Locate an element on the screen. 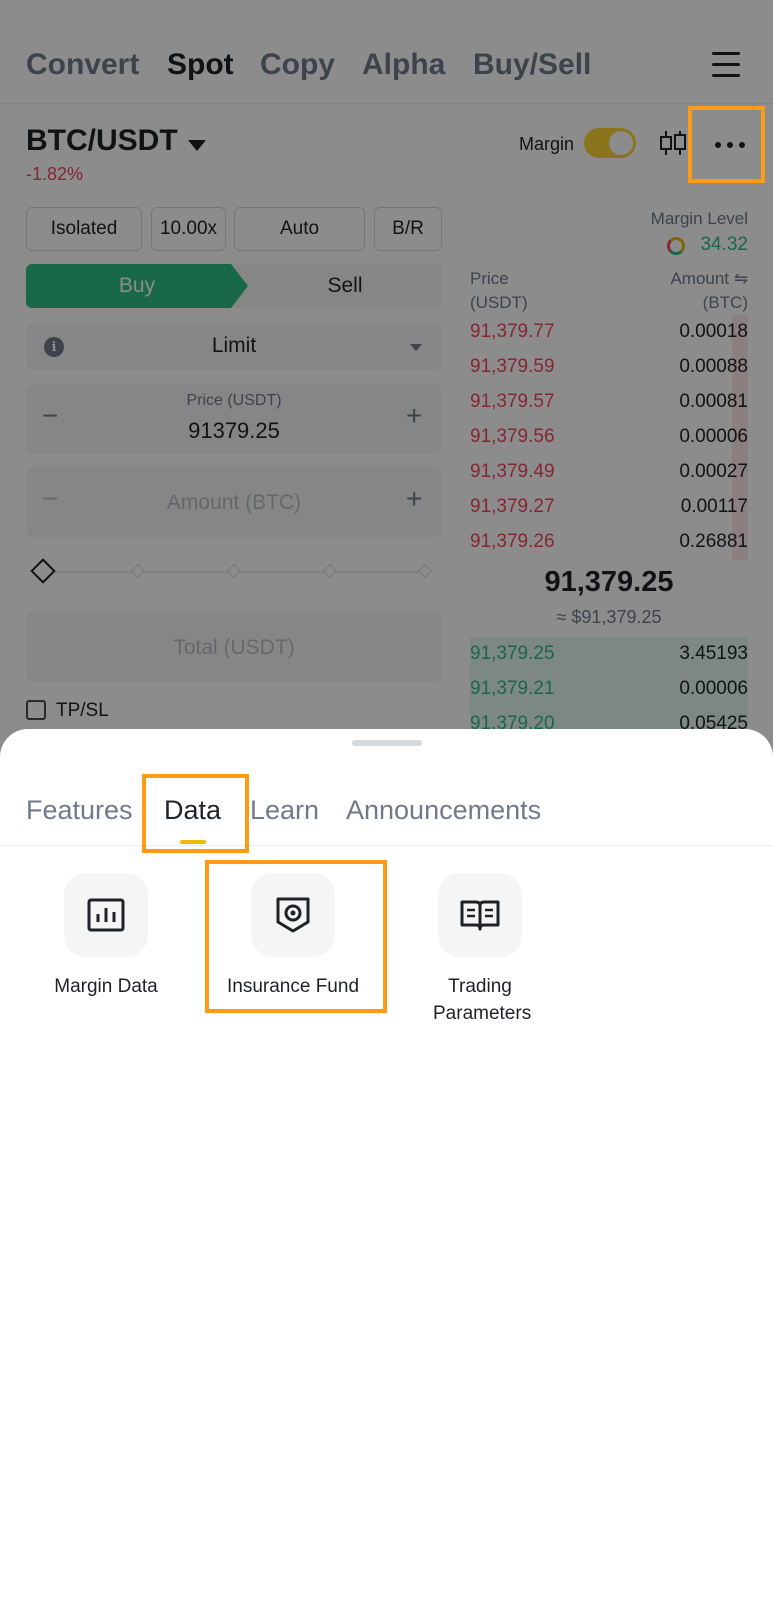 Image resolution: width=773 pixels, height=1600 pixels. sheet-tab-learn: Learn is located at coordinates (284, 810).